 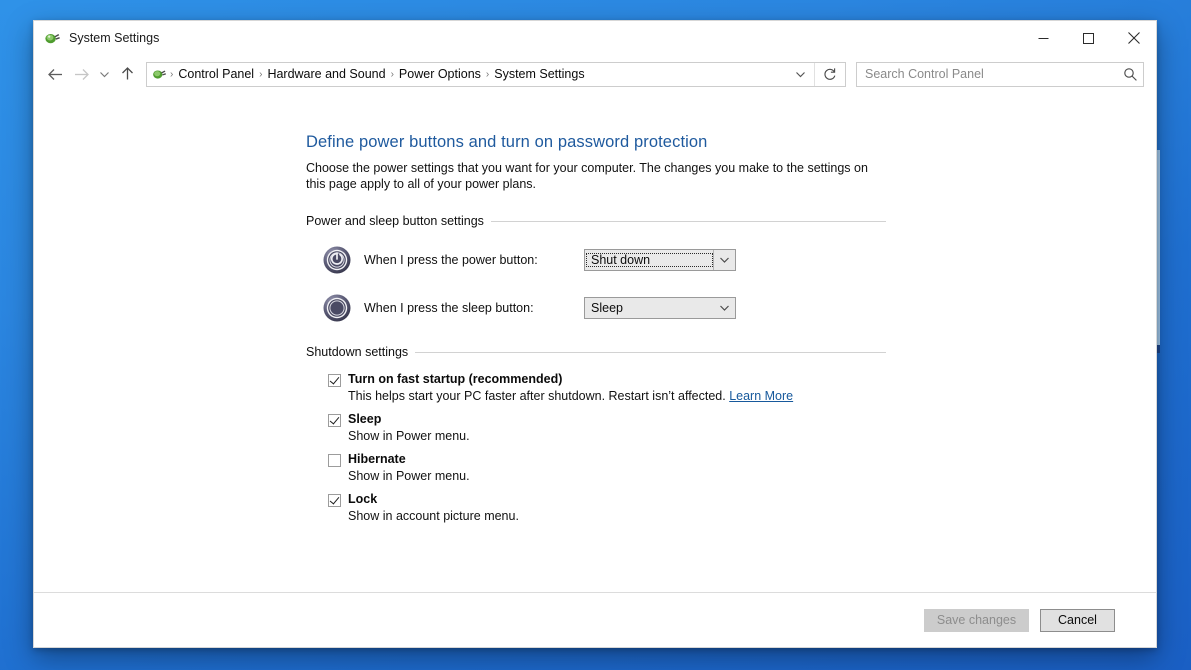 I want to click on setting-row-power-button: When I press the power button: Shut down, so click(x=596, y=260).